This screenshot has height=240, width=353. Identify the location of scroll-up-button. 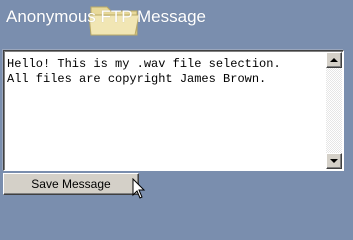
(334, 60).